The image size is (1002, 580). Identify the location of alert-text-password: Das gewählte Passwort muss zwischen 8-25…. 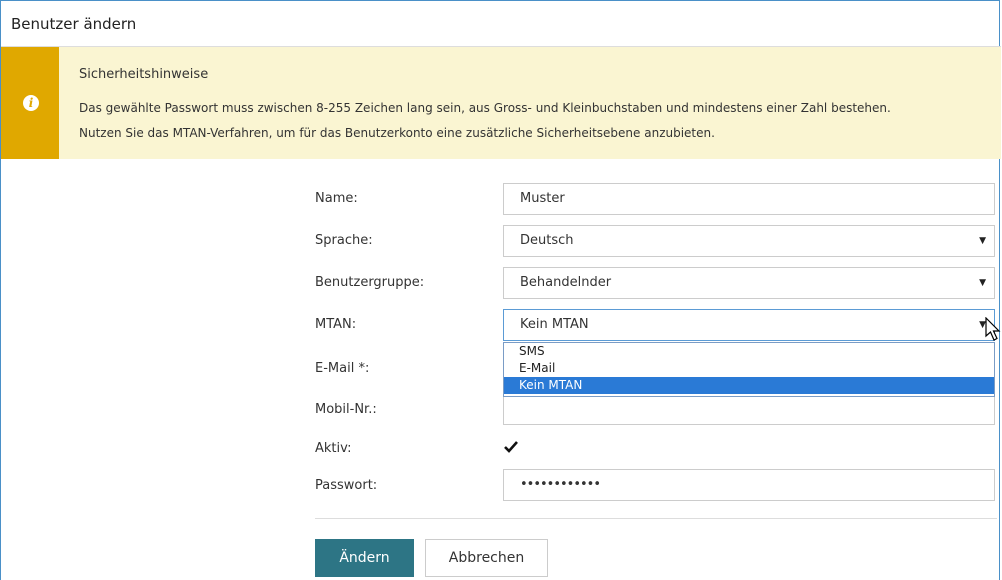
(485, 108).